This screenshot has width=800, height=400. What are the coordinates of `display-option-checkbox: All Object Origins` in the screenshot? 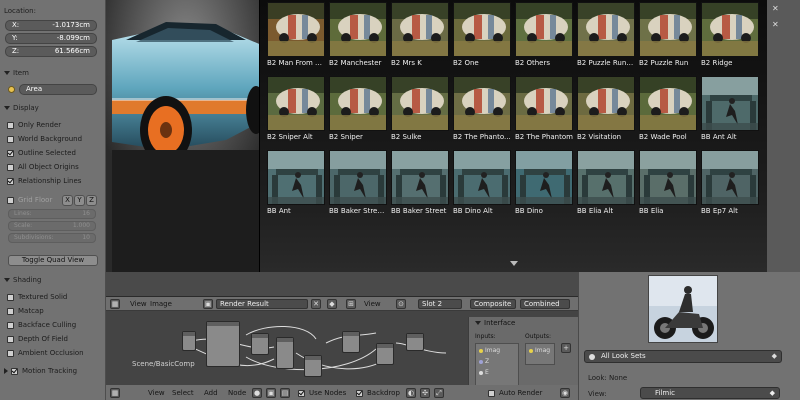 It's located at (43, 167).